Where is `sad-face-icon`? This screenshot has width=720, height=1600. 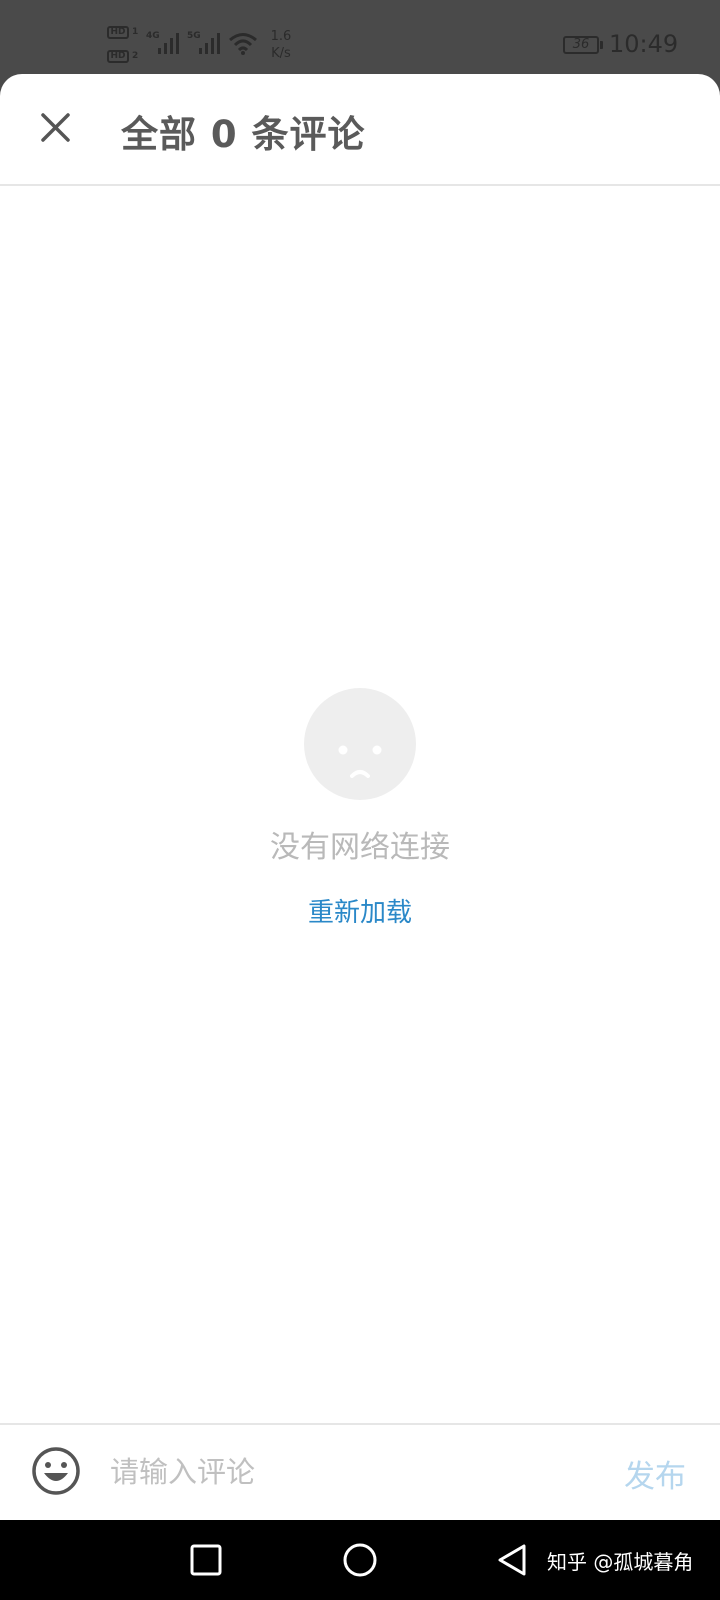
sad-face-icon is located at coordinates (360, 744).